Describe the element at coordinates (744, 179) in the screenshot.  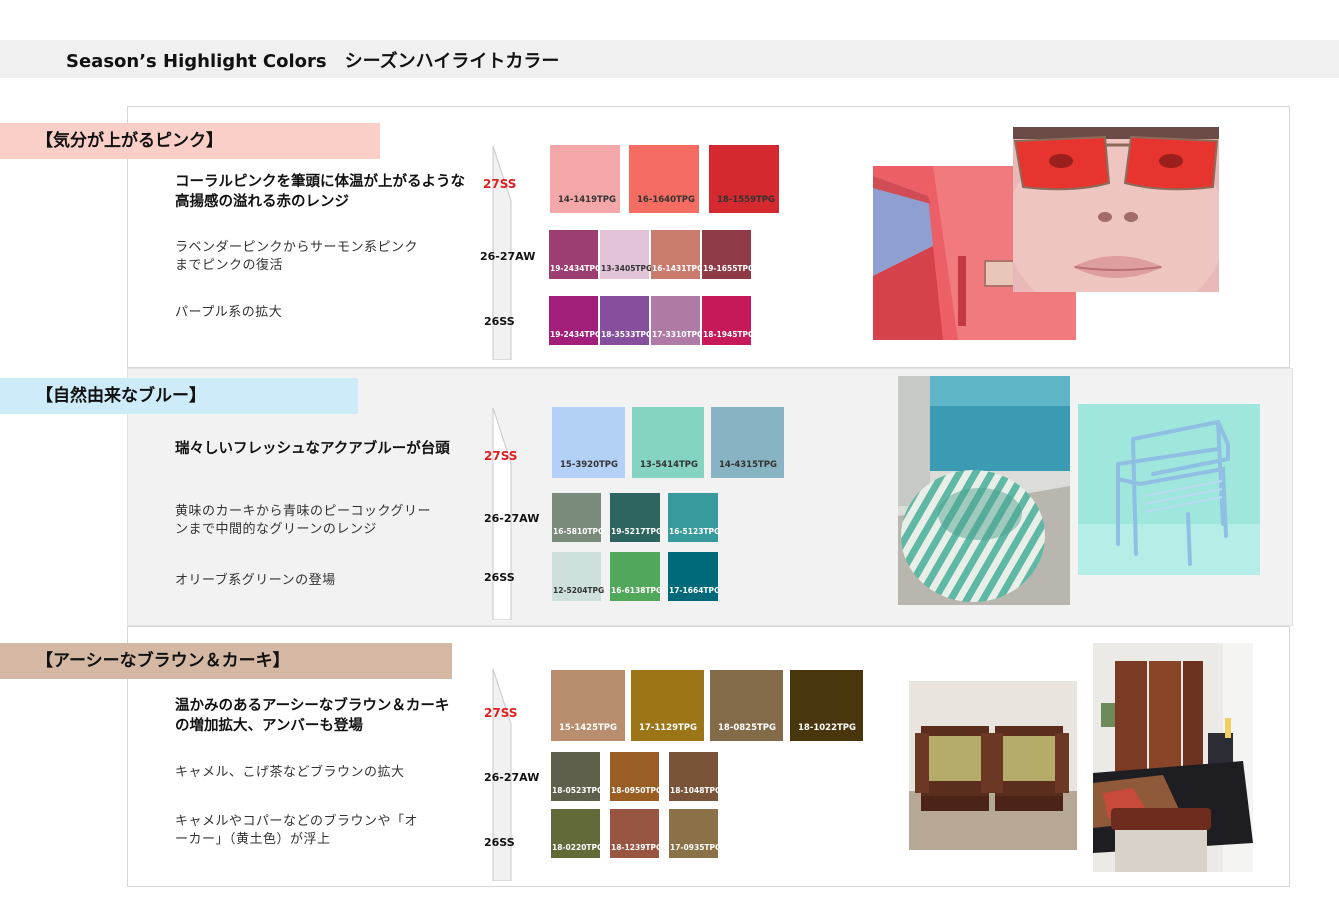
I see `color-swatch: 18-1559TPG` at that location.